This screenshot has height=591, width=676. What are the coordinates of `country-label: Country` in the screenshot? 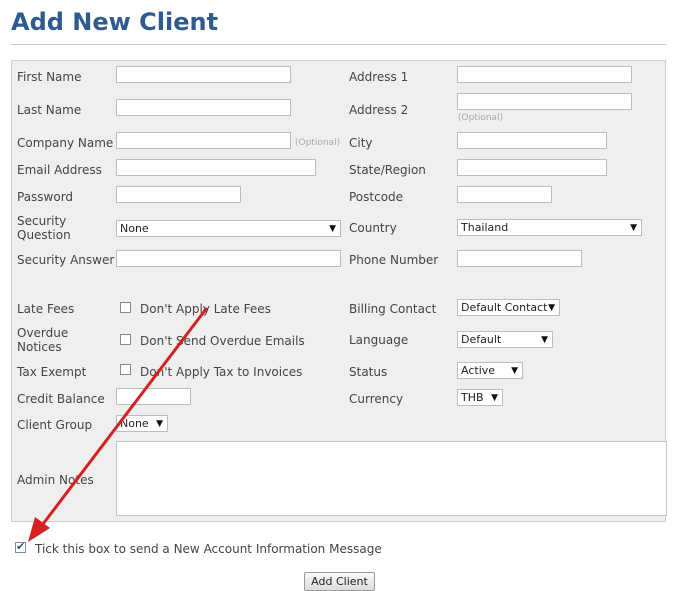 It's located at (373, 228).